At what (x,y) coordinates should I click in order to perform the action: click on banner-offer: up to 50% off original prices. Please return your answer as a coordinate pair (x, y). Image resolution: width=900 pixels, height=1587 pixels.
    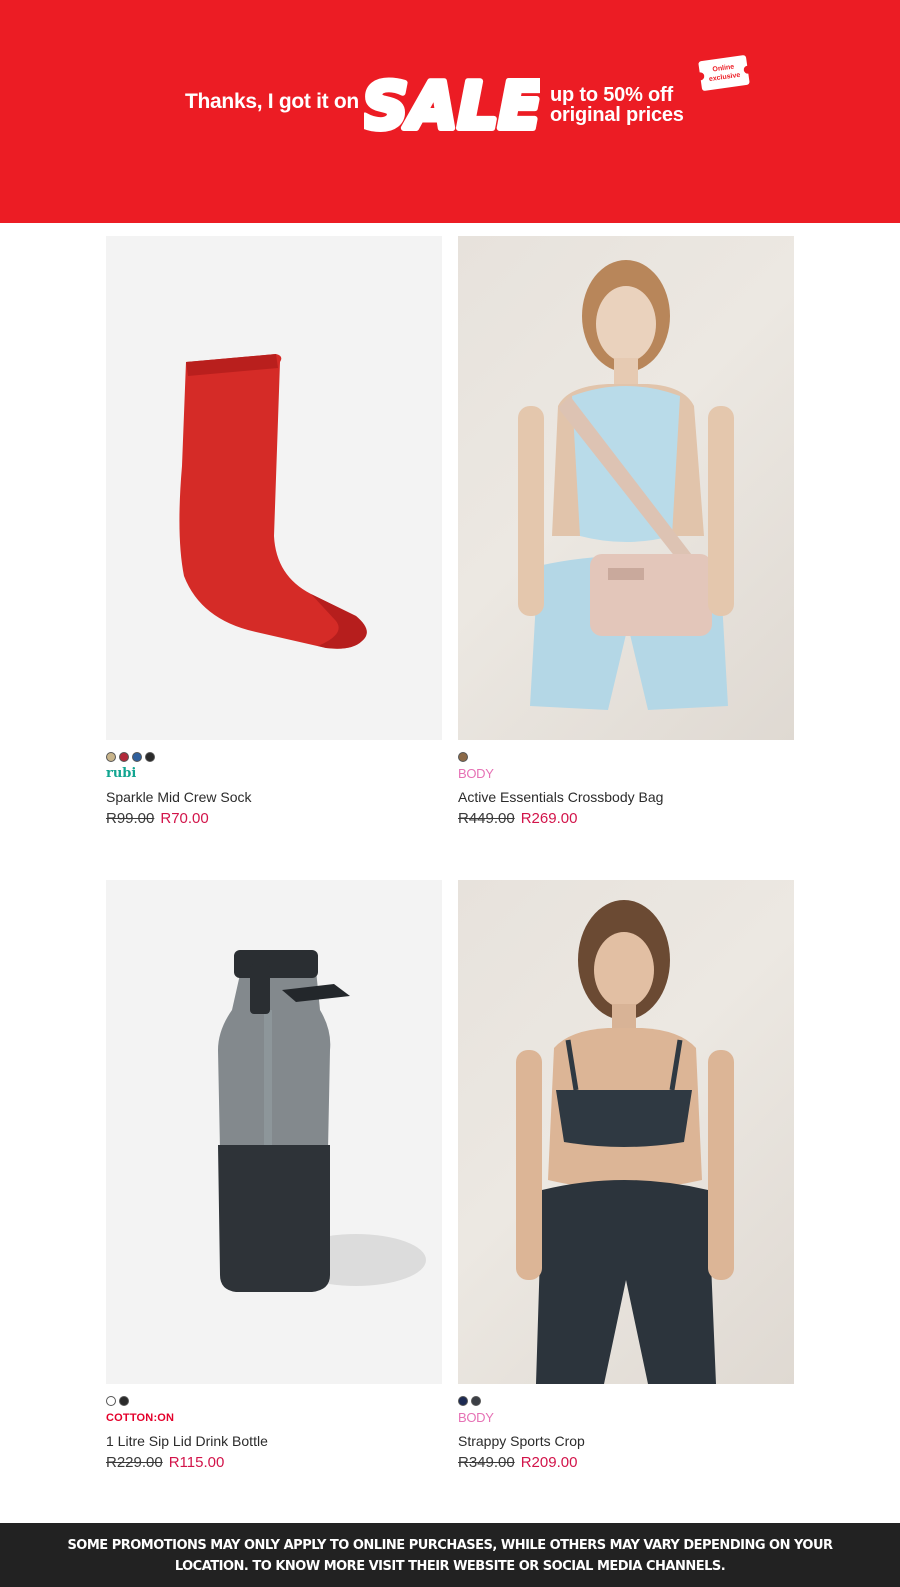
    Looking at the image, I should click on (617, 105).